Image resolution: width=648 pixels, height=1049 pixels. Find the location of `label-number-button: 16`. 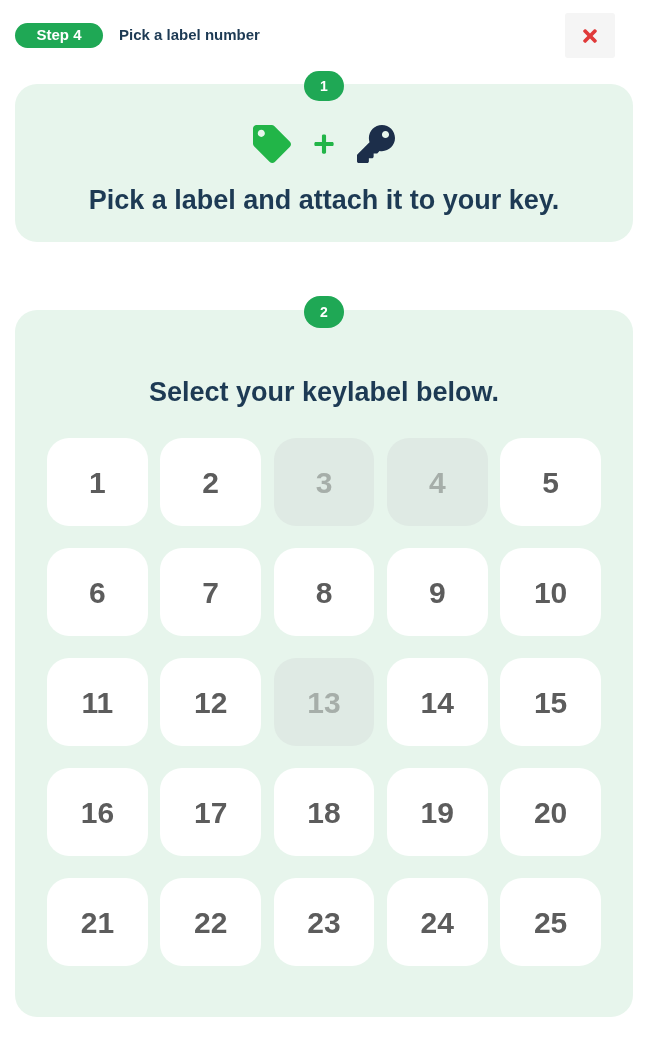

label-number-button: 16 is located at coordinates (97, 812).